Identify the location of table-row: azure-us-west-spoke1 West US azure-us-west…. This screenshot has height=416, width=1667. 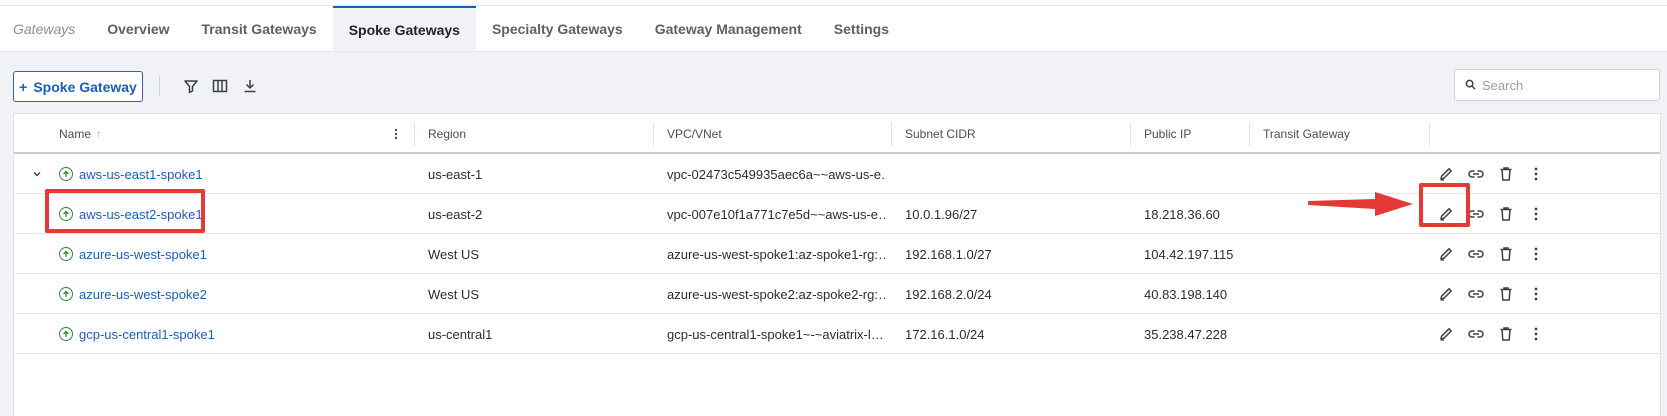
(837, 254).